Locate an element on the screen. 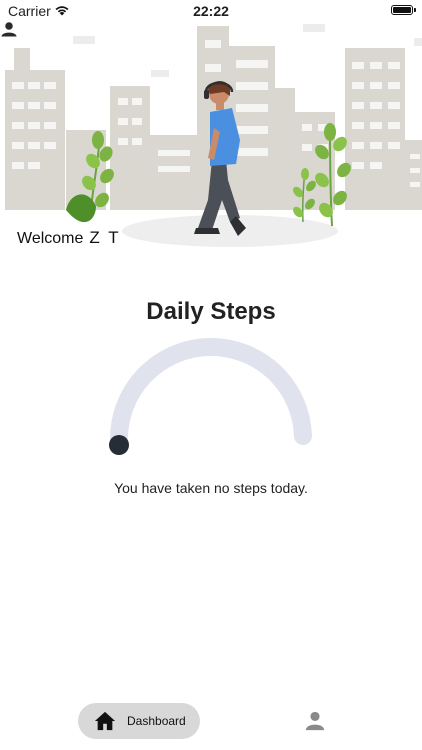 This screenshot has width=422, height=750. daily-steps-title: Daily Steps is located at coordinates (211, 311).